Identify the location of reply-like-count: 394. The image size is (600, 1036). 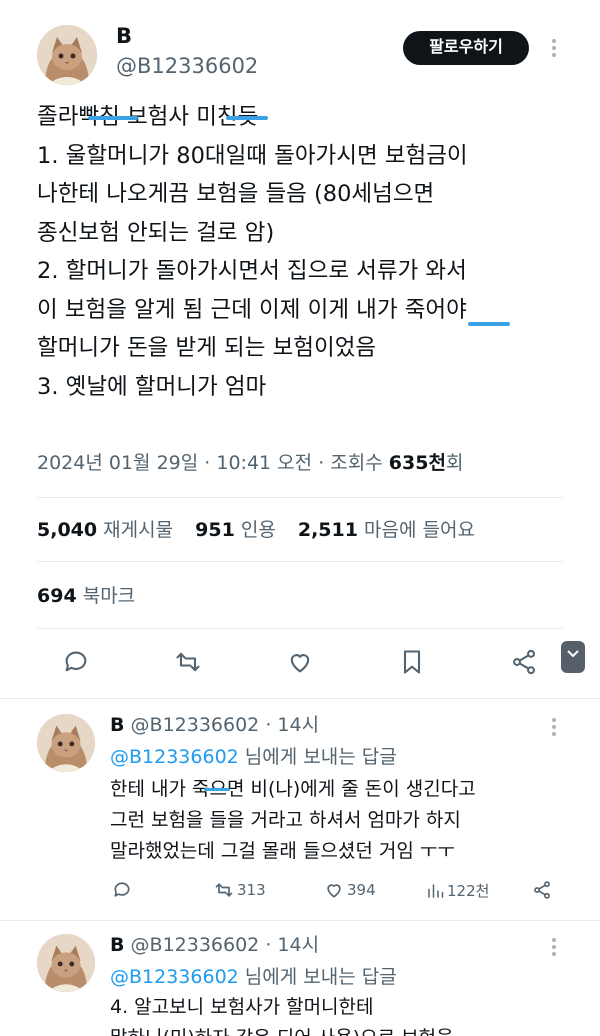
(361, 890).